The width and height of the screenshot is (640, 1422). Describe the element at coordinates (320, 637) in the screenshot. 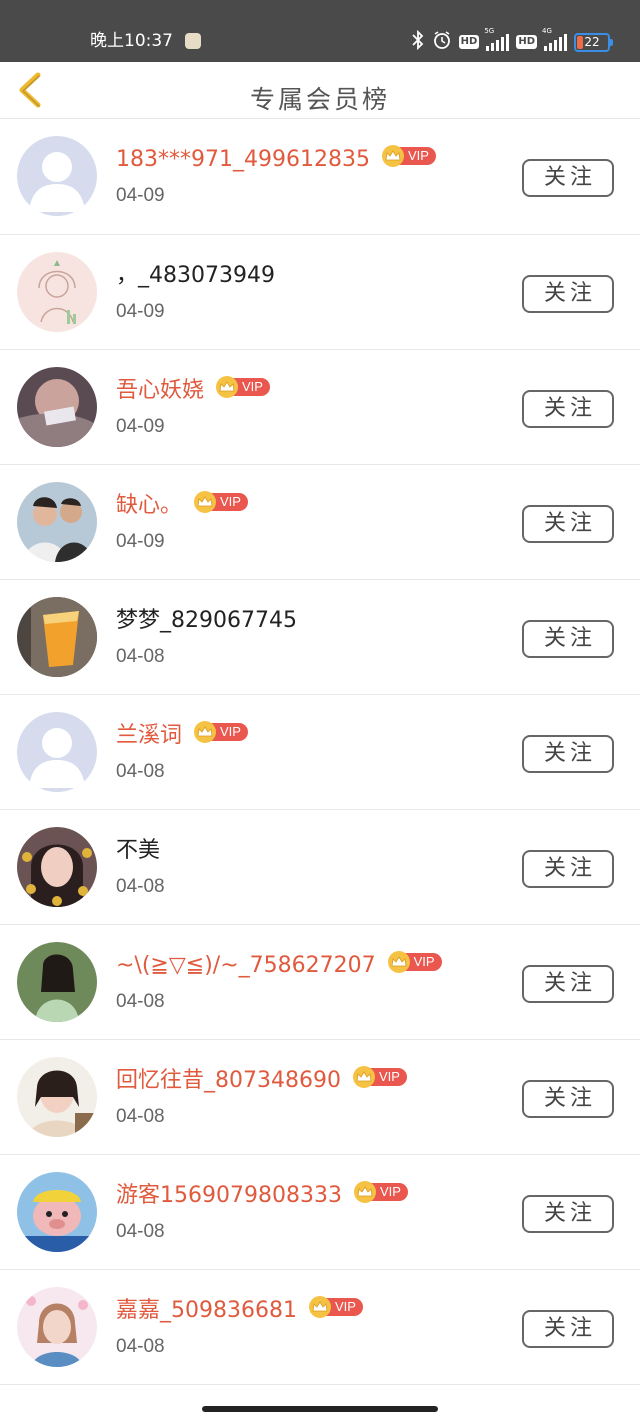

I see `member-row: 梦梦_829067745 04-08 关注` at that location.